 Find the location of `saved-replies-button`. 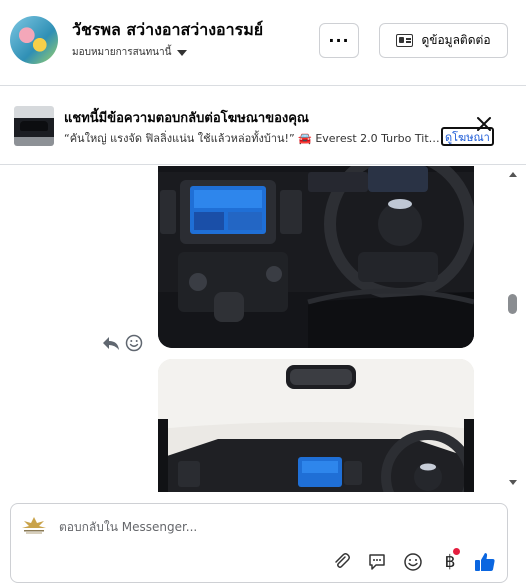

saved-replies-button is located at coordinates (377, 562).